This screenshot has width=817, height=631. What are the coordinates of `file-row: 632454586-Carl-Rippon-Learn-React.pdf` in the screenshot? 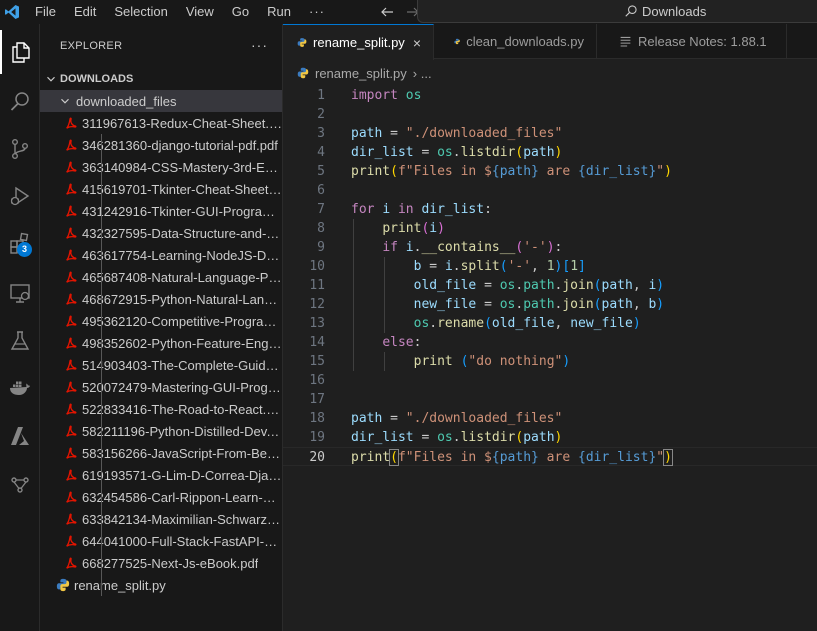 It's located at (161, 497).